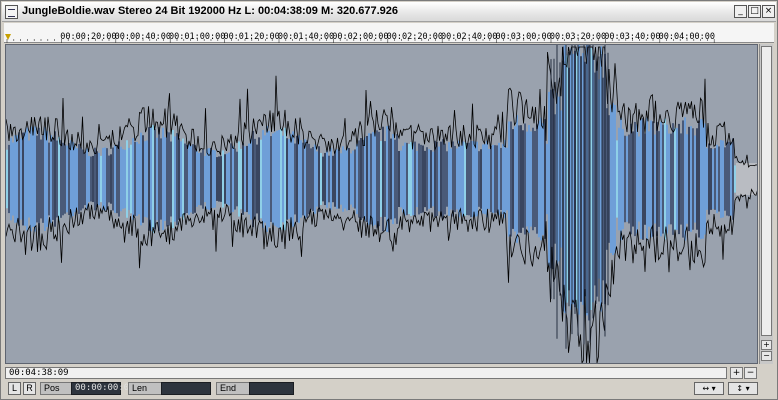 The image size is (778, 400). I want to click on ruler-label: 00:03:20:00, so click(578, 37).